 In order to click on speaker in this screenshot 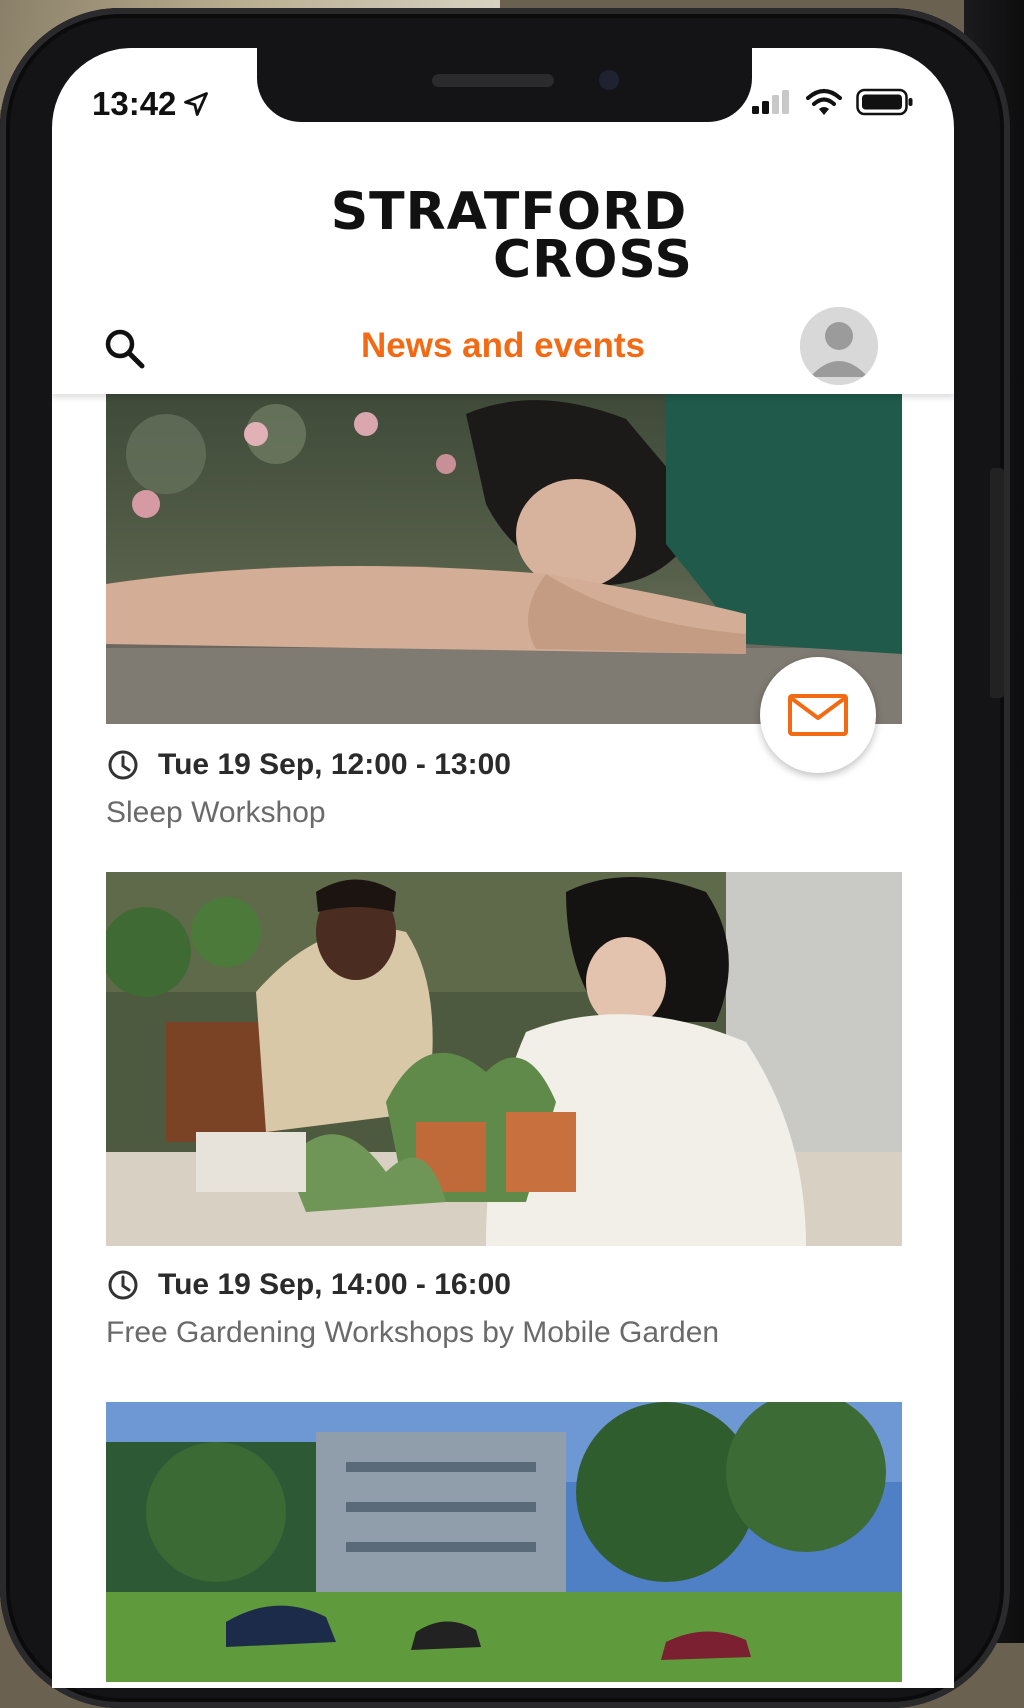, I will do `click(493, 80)`.